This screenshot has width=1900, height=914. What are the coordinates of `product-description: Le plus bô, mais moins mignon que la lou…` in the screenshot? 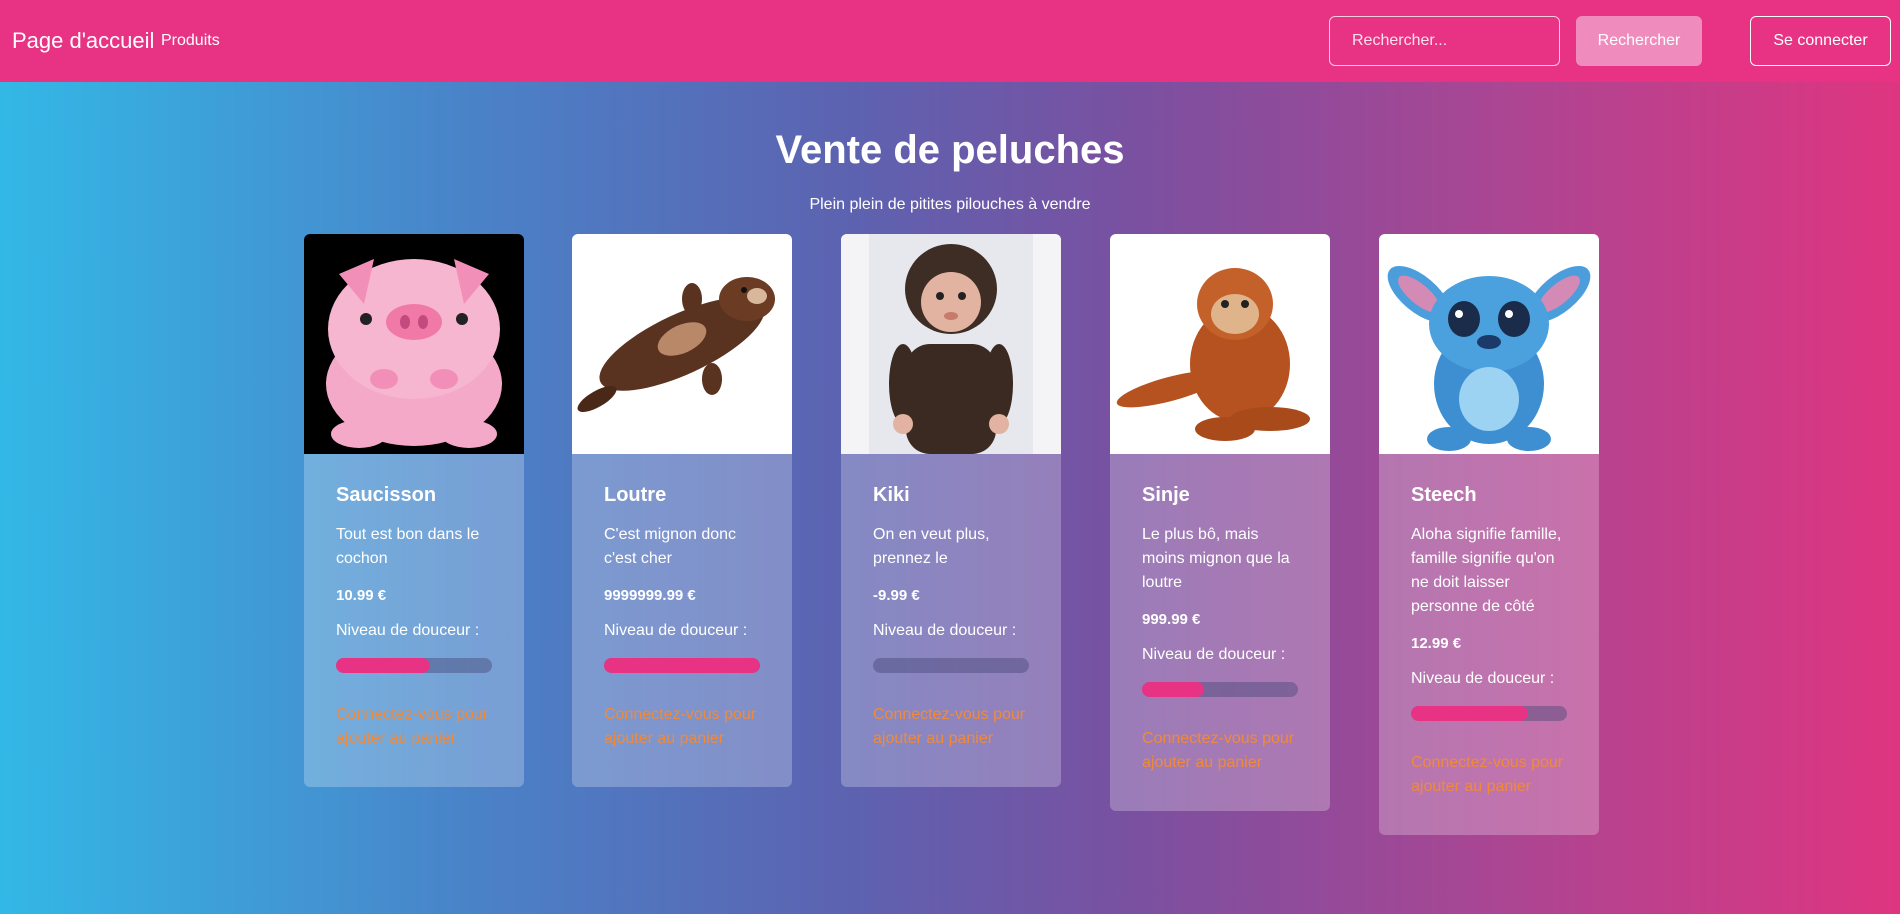 It's located at (1216, 558).